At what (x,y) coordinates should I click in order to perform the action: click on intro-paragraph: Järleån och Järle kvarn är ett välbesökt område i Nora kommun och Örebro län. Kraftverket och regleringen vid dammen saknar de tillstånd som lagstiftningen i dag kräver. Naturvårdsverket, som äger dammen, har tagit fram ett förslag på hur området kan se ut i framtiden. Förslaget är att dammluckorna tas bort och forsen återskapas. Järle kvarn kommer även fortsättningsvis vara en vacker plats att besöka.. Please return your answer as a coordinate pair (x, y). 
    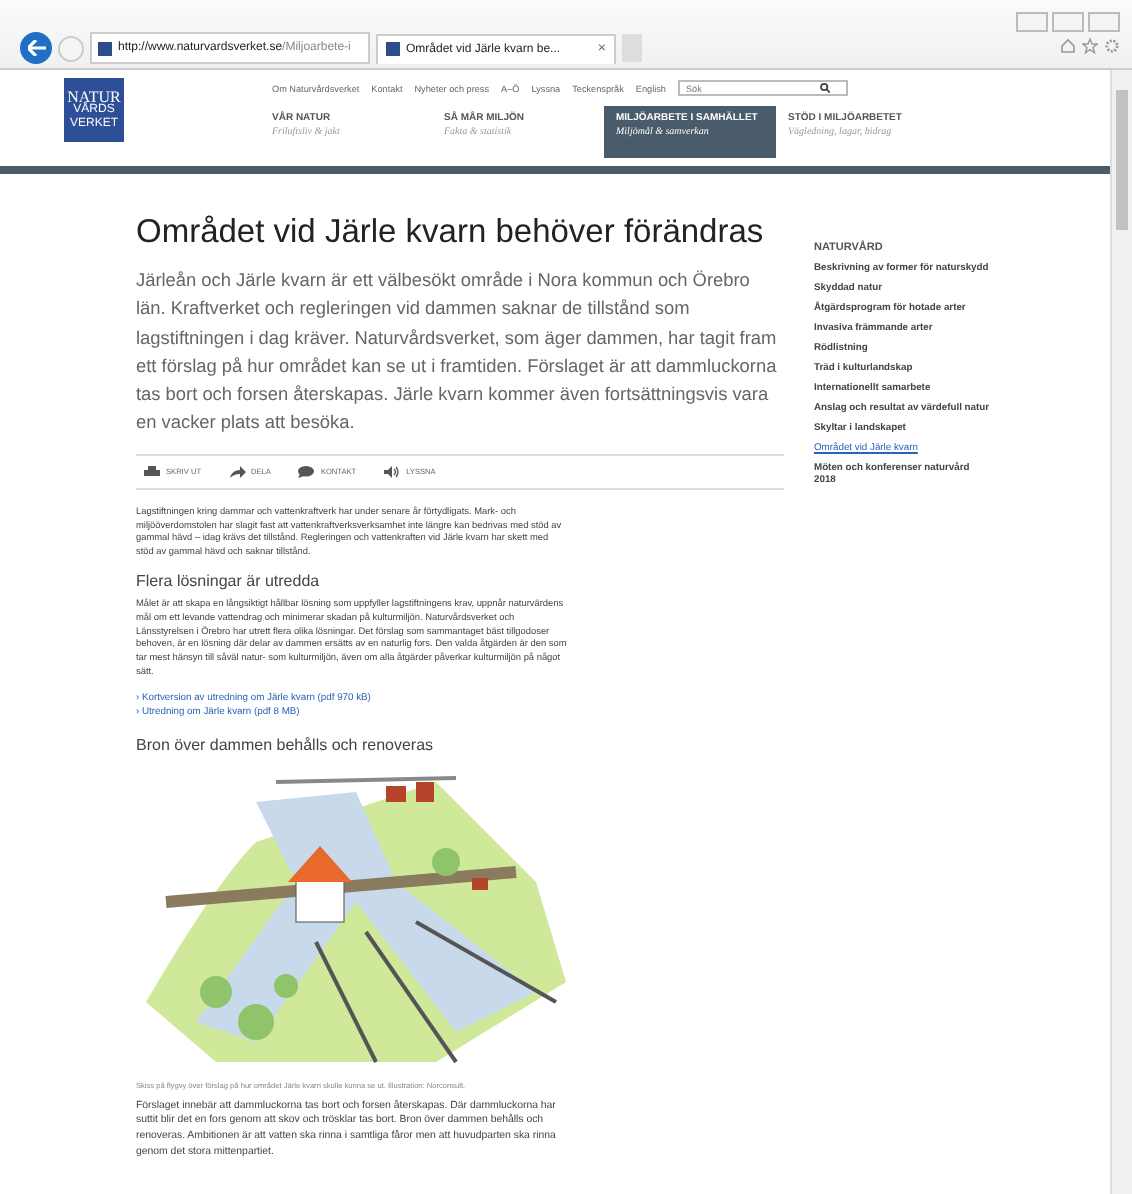
    Looking at the image, I should click on (457, 352).